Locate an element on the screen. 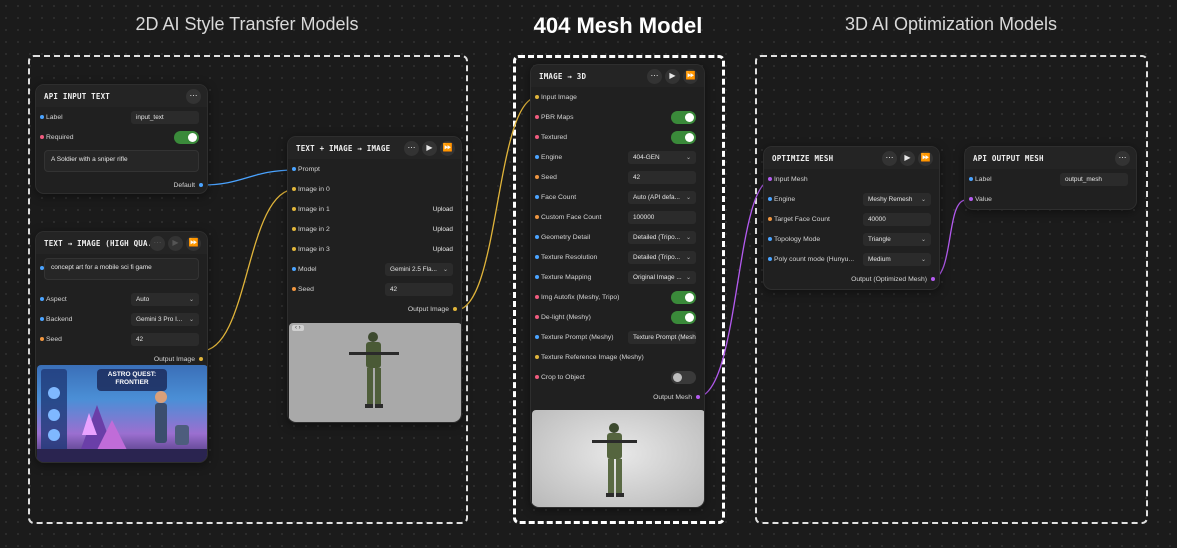 This screenshot has height=548, width=1177. node-header: API OUTPUT MESH ⋯ is located at coordinates (1050, 158).